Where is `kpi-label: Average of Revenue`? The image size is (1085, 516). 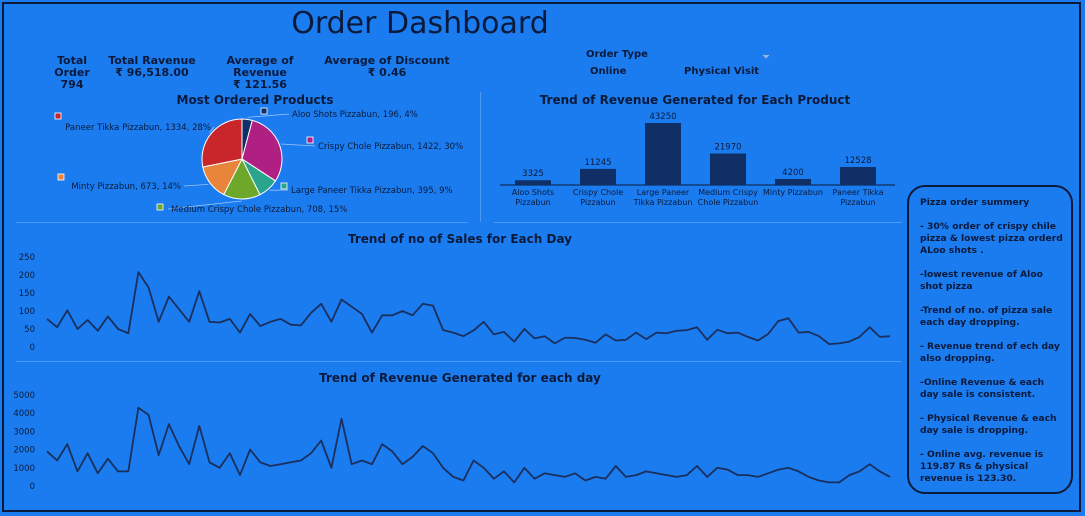
kpi-label: Average of Revenue is located at coordinates (260, 66).